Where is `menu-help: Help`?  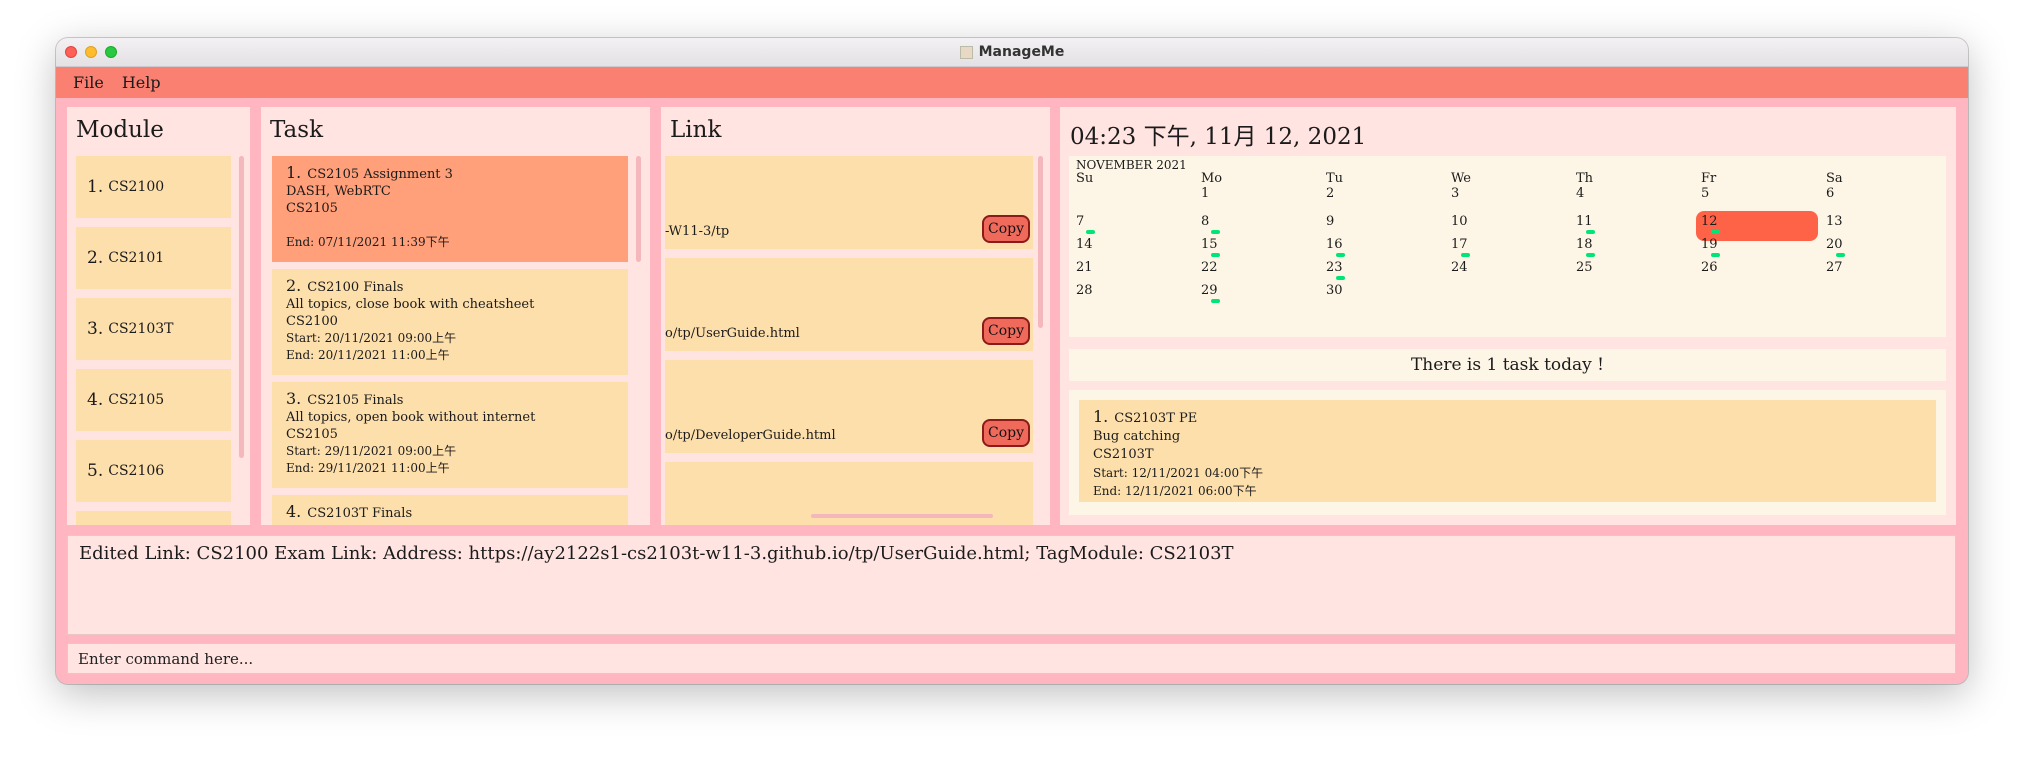
menu-help: Help is located at coordinates (141, 82).